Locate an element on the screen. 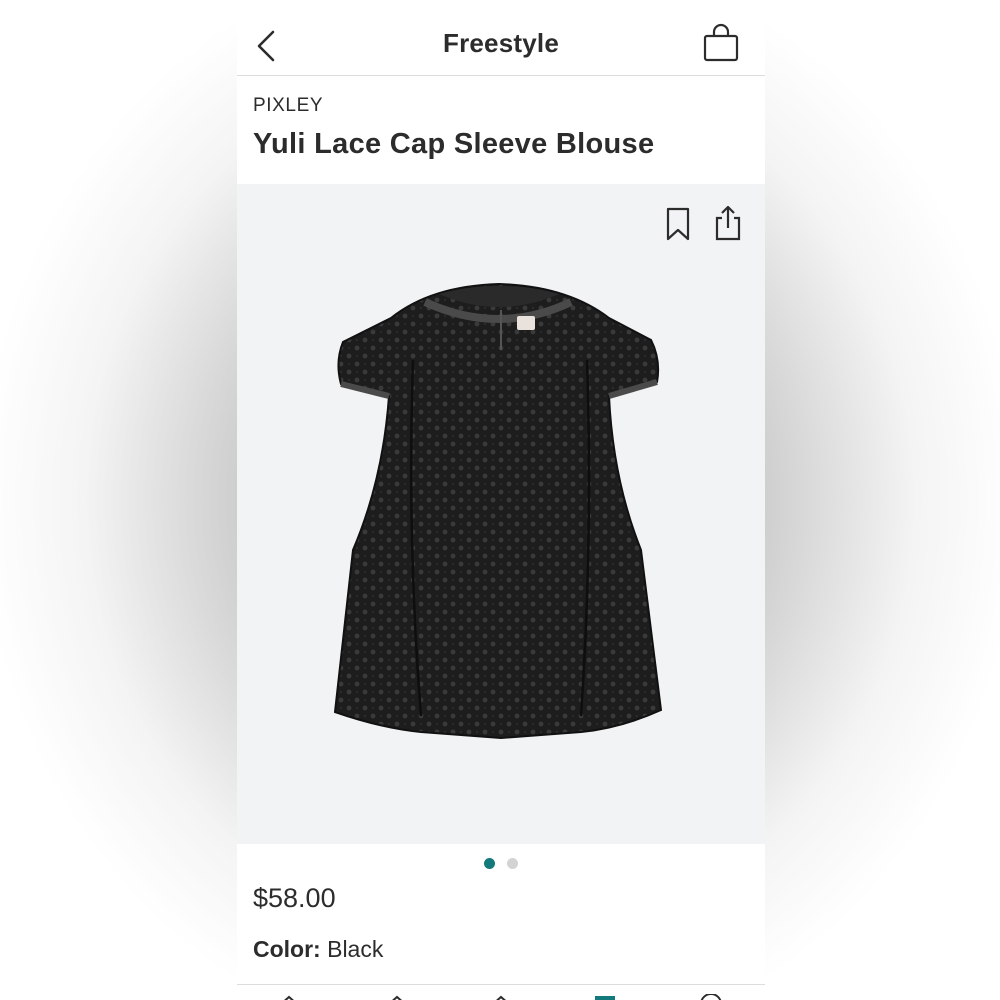 This screenshot has height=1000, width=1000. color-info: Color: Black is located at coordinates (318, 949).